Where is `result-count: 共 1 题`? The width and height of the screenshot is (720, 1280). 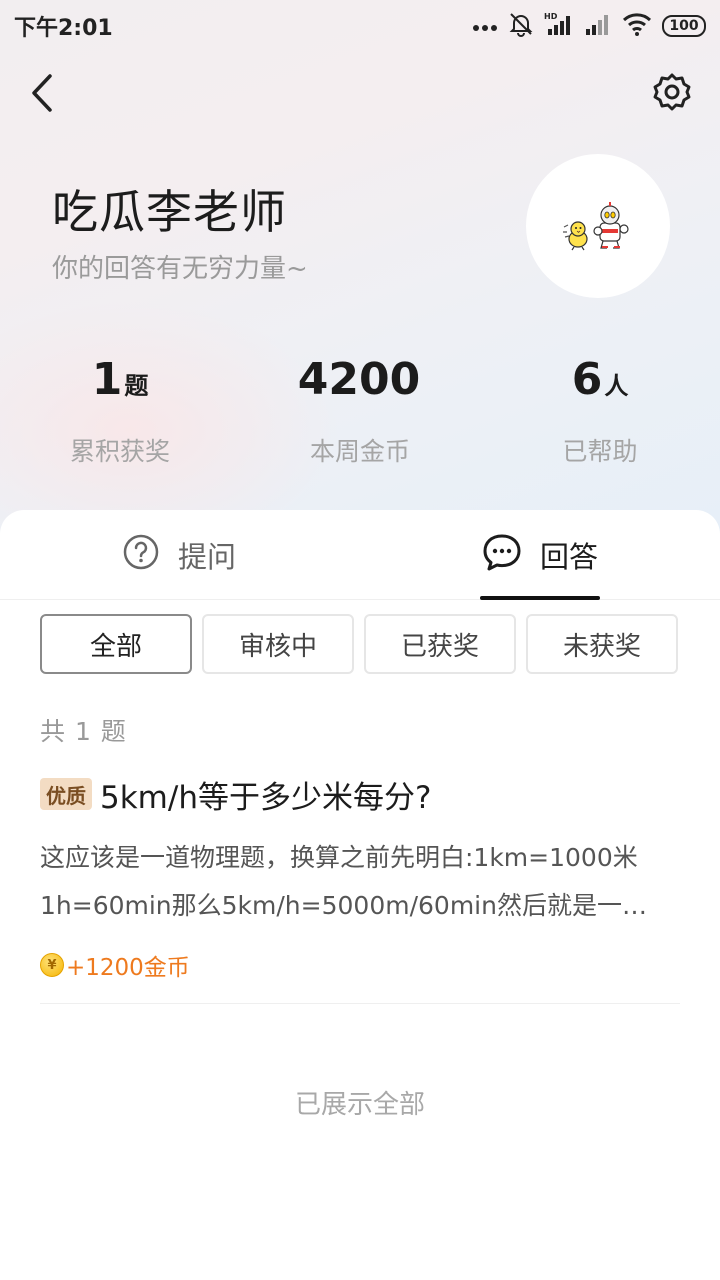
result-count: 共 1 题 is located at coordinates (83, 731).